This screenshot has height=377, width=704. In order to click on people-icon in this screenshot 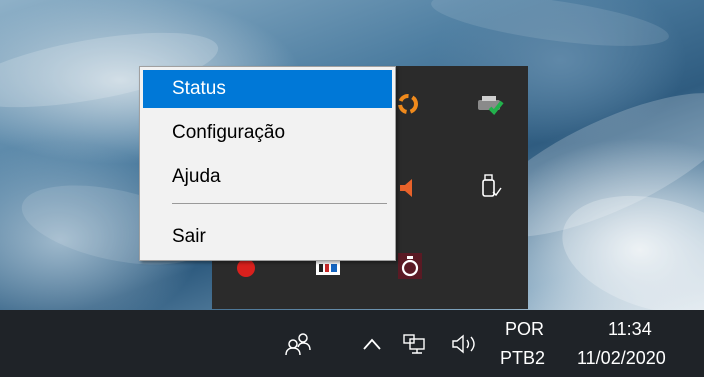, I will do `click(298, 344)`.